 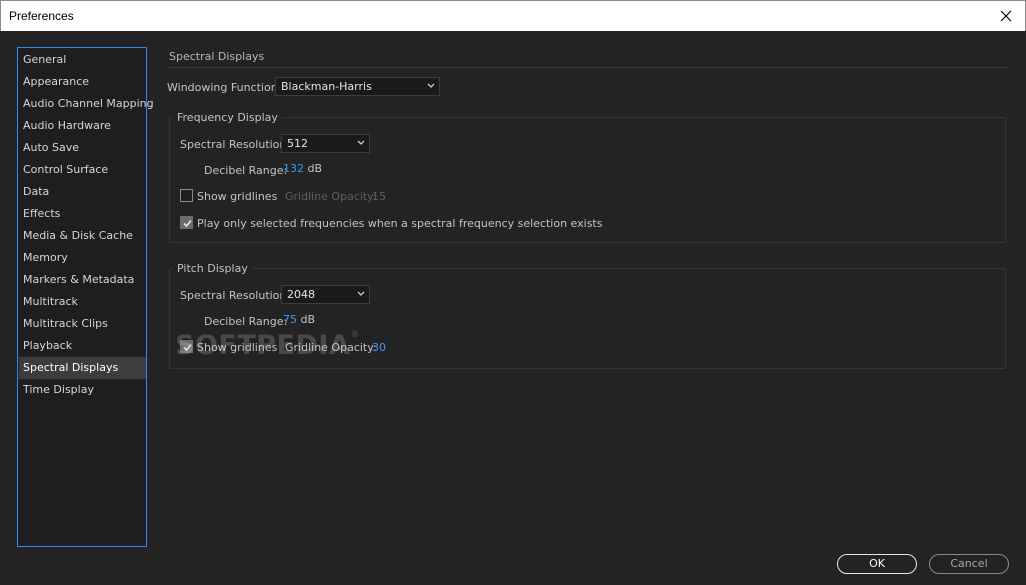 What do you see at coordinates (82, 60) in the screenshot?
I see `sidebar-item-general: General` at bounding box center [82, 60].